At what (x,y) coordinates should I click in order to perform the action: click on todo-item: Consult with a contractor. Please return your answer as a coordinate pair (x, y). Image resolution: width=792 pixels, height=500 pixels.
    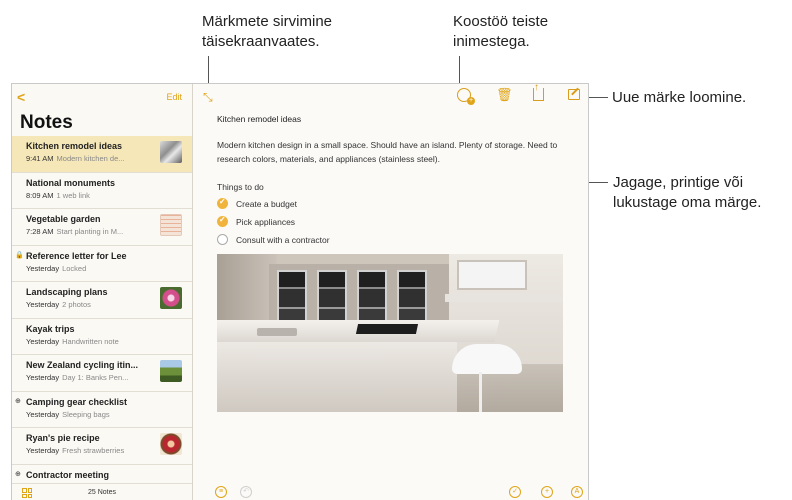
    Looking at the image, I should click on (273, 239).